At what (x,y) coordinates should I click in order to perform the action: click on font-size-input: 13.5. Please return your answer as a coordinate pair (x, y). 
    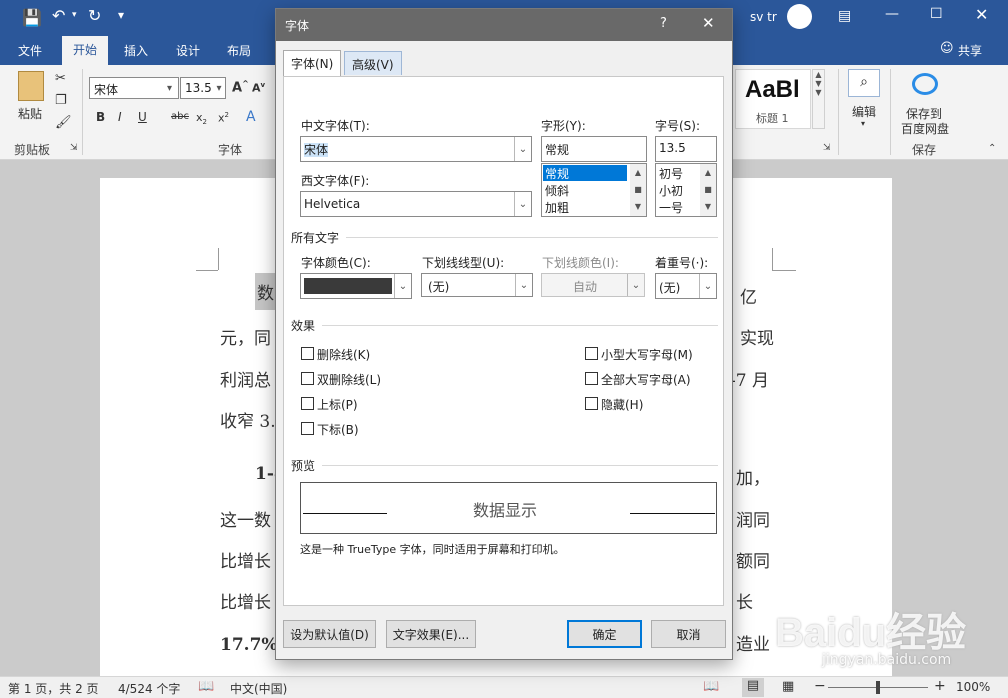
    Looking at the image, I should click on (686, 149).